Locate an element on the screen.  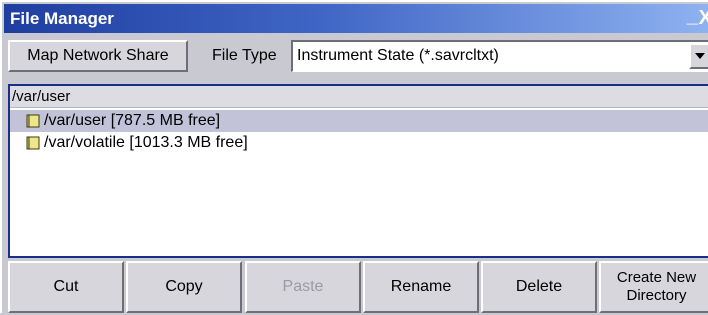
tree-item-var-user: /var/user [787.5 MB free] is located at coordinates (359, 121).